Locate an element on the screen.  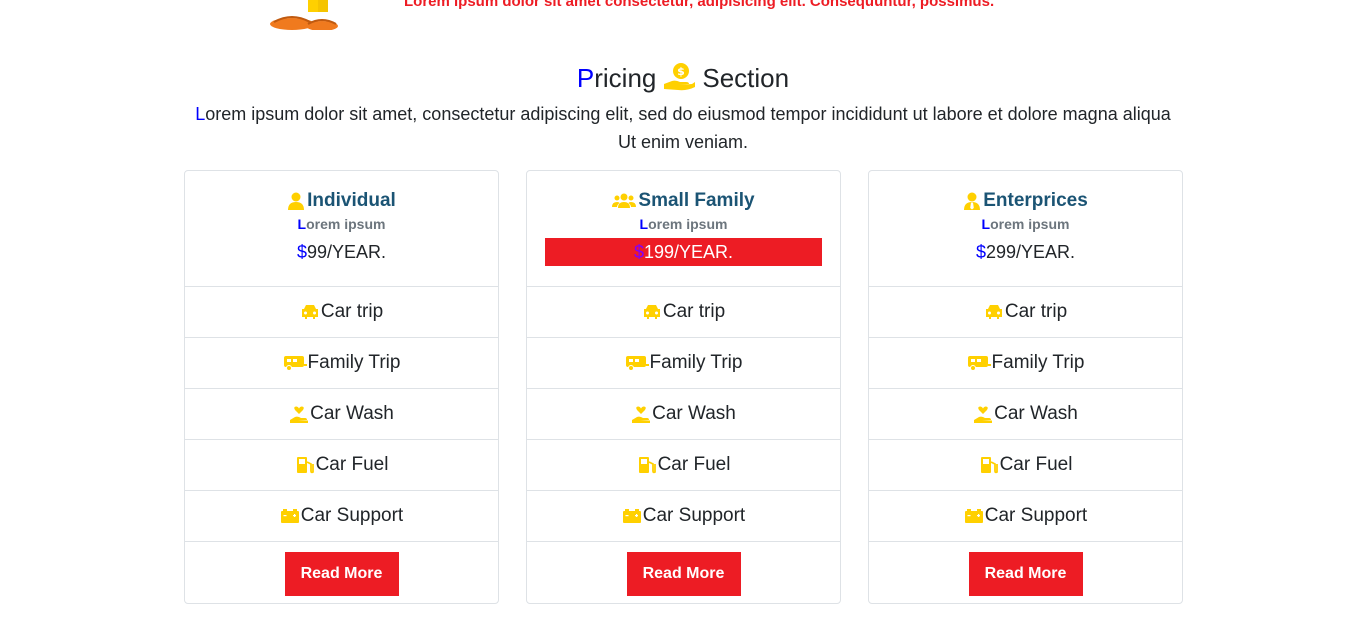
user-tie-icon is located at coordinates (972, 201).